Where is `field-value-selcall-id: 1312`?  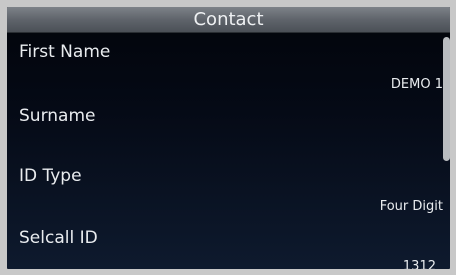
field-value-selcall-id: 1312 is located at coordinates (419, 264).